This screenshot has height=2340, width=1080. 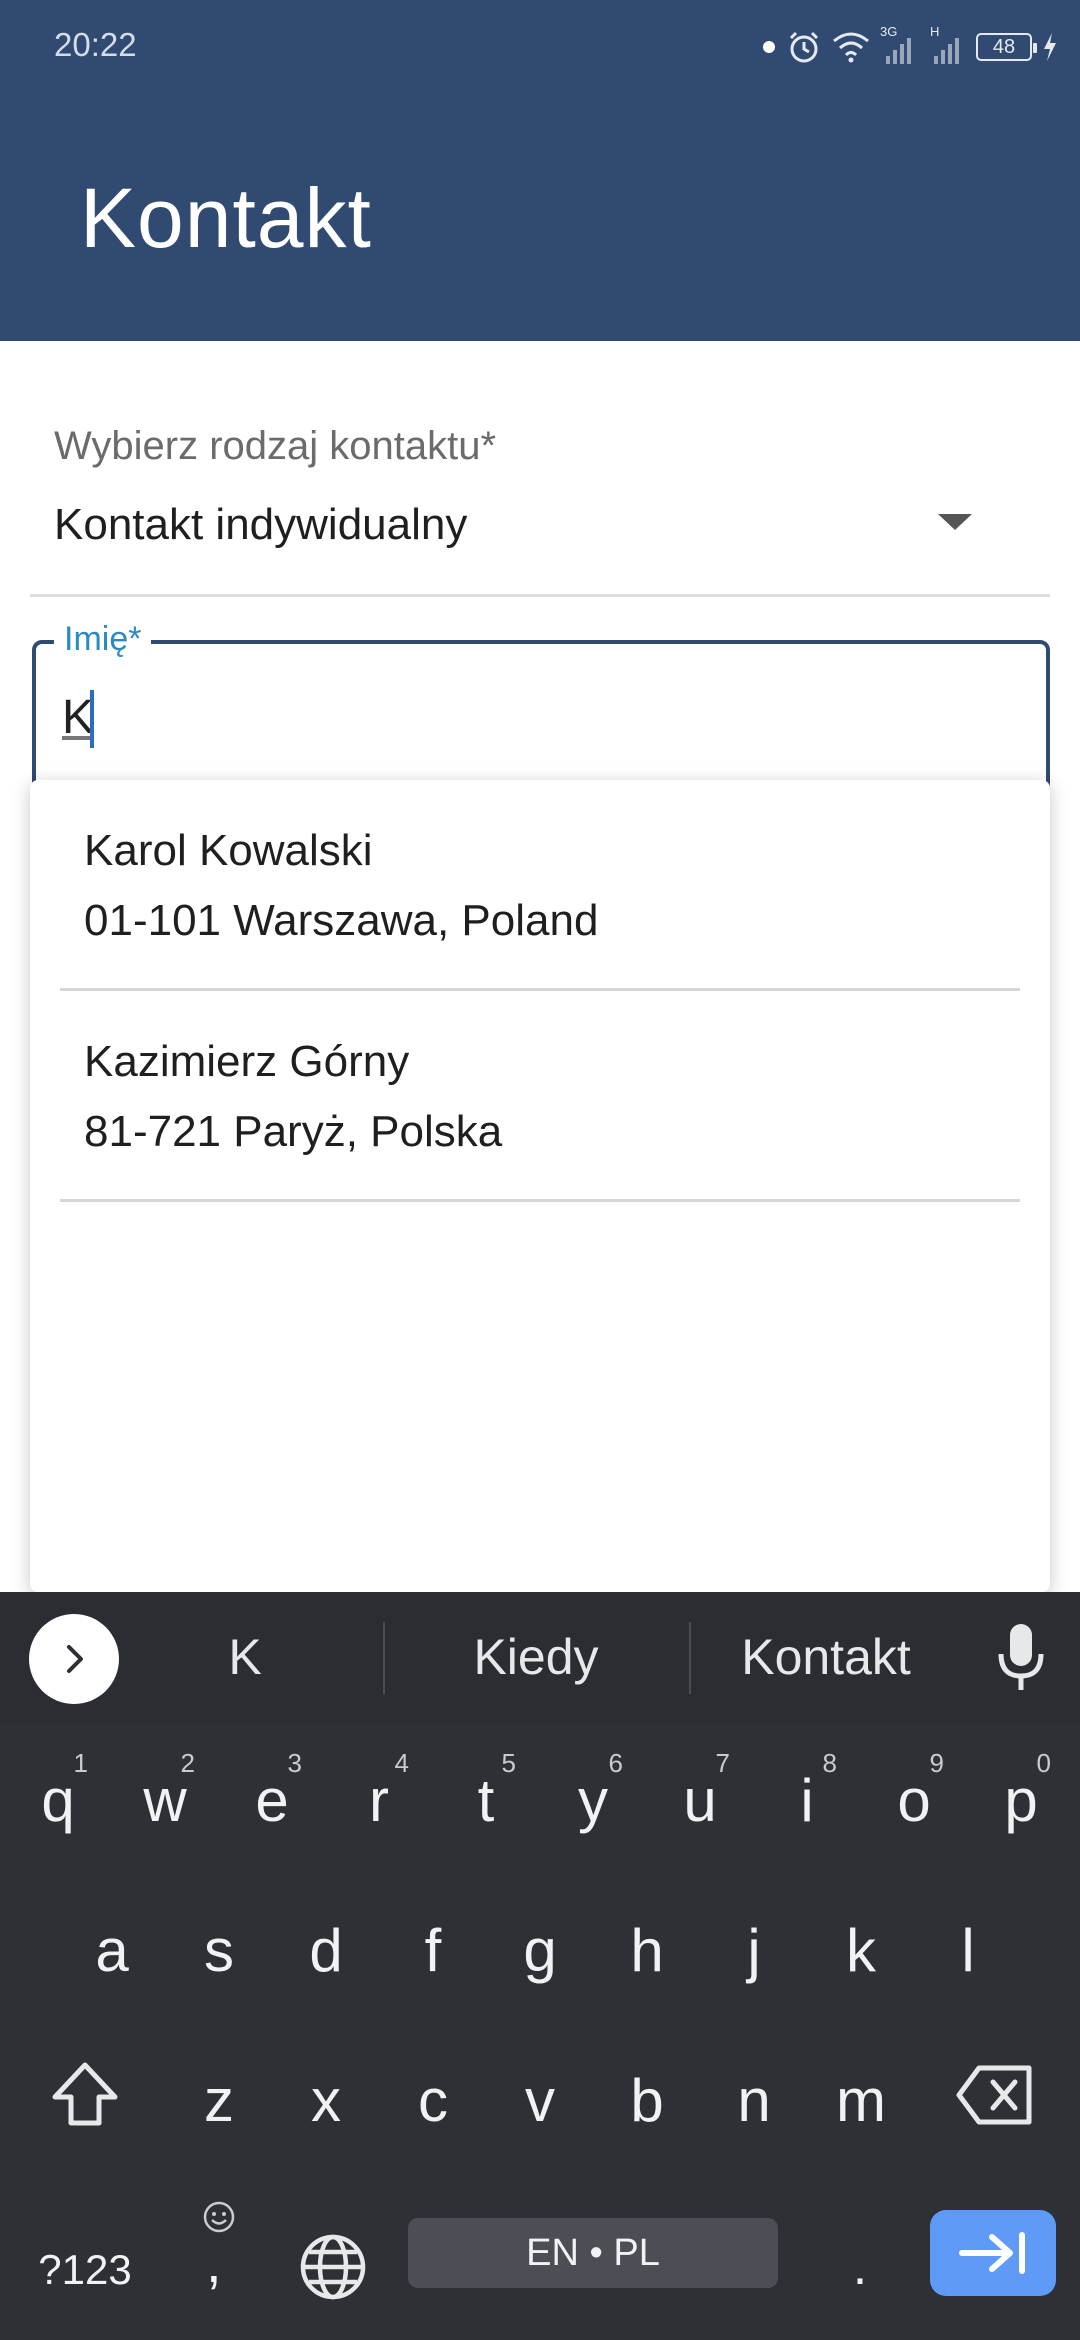 What do you see at coordinates (103, 639) in the screenshot?
I see `first-name-label: Imię*` at bounding box center [103, 639].